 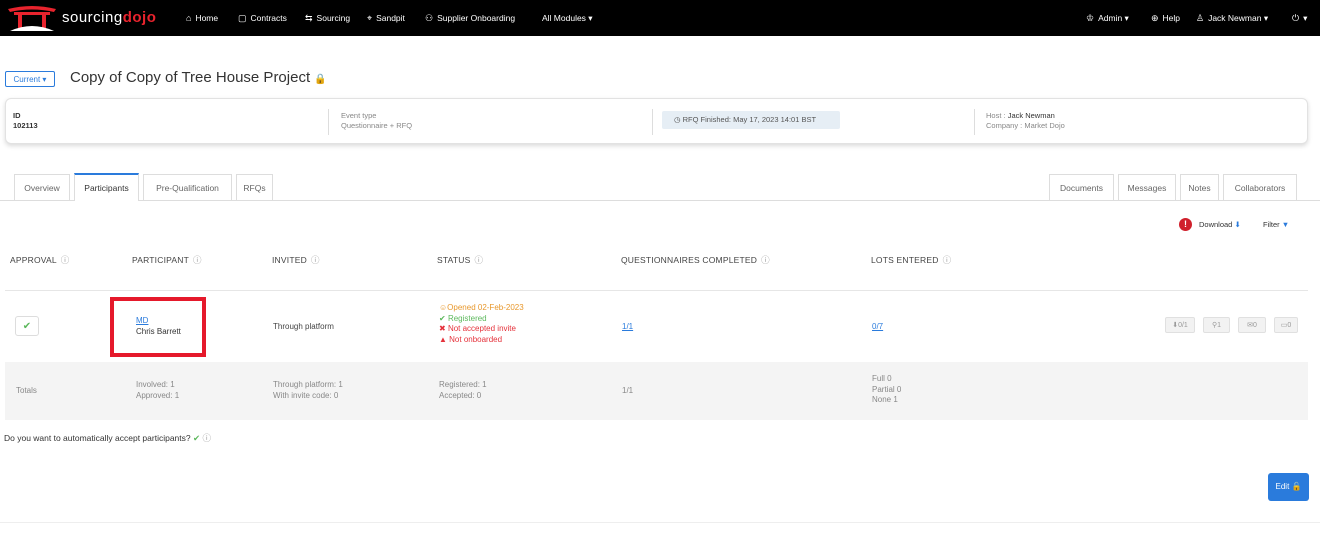 What do you see at coordinates (1285, 224) in the screenshot?
I see `filter-icon: ▼` at bounding box center [1285, 224].